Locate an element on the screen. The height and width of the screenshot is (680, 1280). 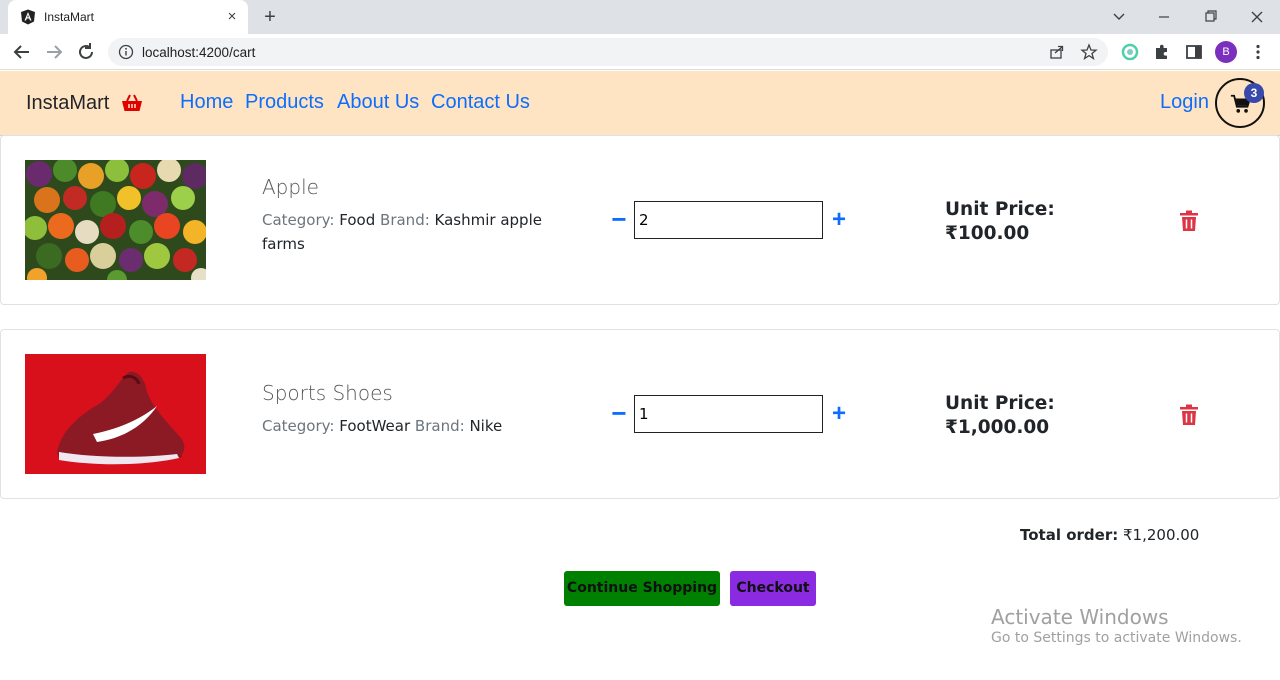
profile-avatar: B is located at coordinates (1226, 52).